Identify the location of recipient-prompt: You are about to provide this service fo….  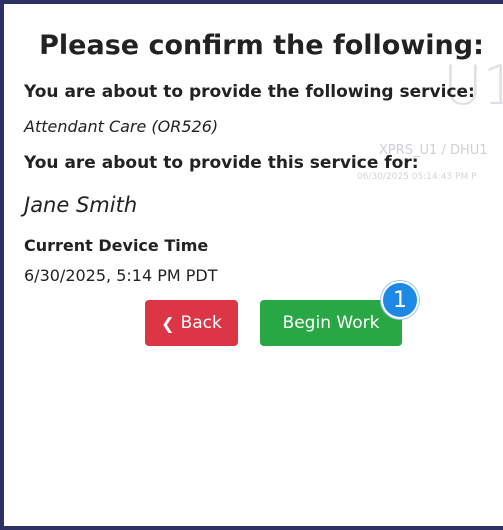
(221, 163).